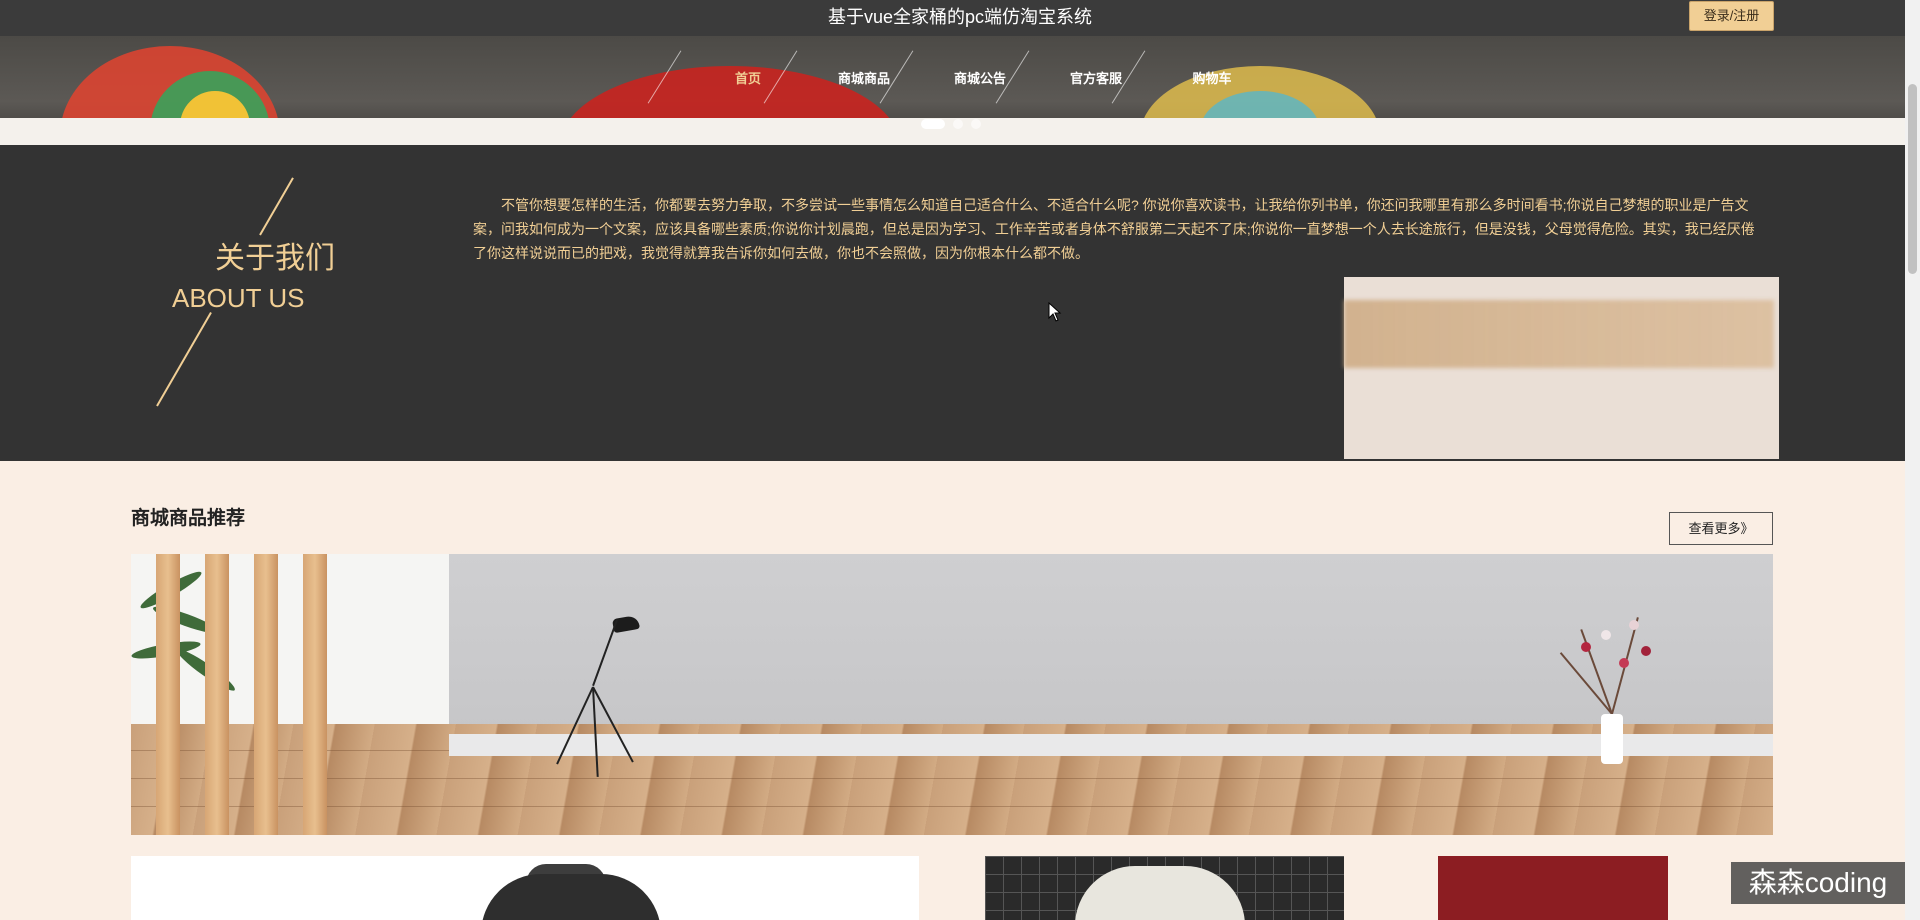 This screenshot has width=1920, height=920. I want to click on nav-item-label: 首页, so click(747, 78).